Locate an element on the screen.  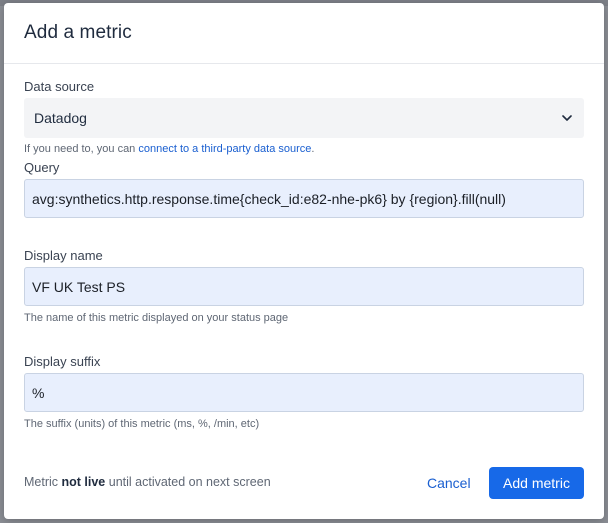
display-suffix-label: Display suffix is located at coordinates (62, 361).